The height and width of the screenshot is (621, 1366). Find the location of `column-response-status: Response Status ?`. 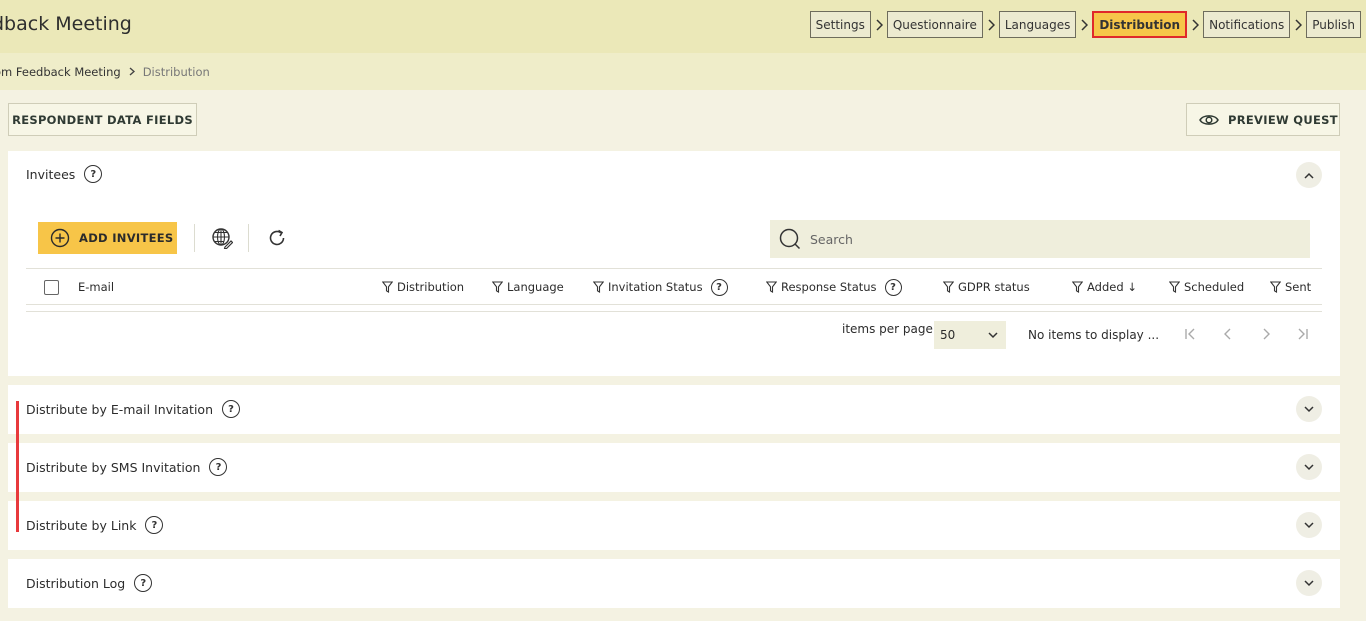

column-response-status: Response Status ? is located at coordinates (834, 287).